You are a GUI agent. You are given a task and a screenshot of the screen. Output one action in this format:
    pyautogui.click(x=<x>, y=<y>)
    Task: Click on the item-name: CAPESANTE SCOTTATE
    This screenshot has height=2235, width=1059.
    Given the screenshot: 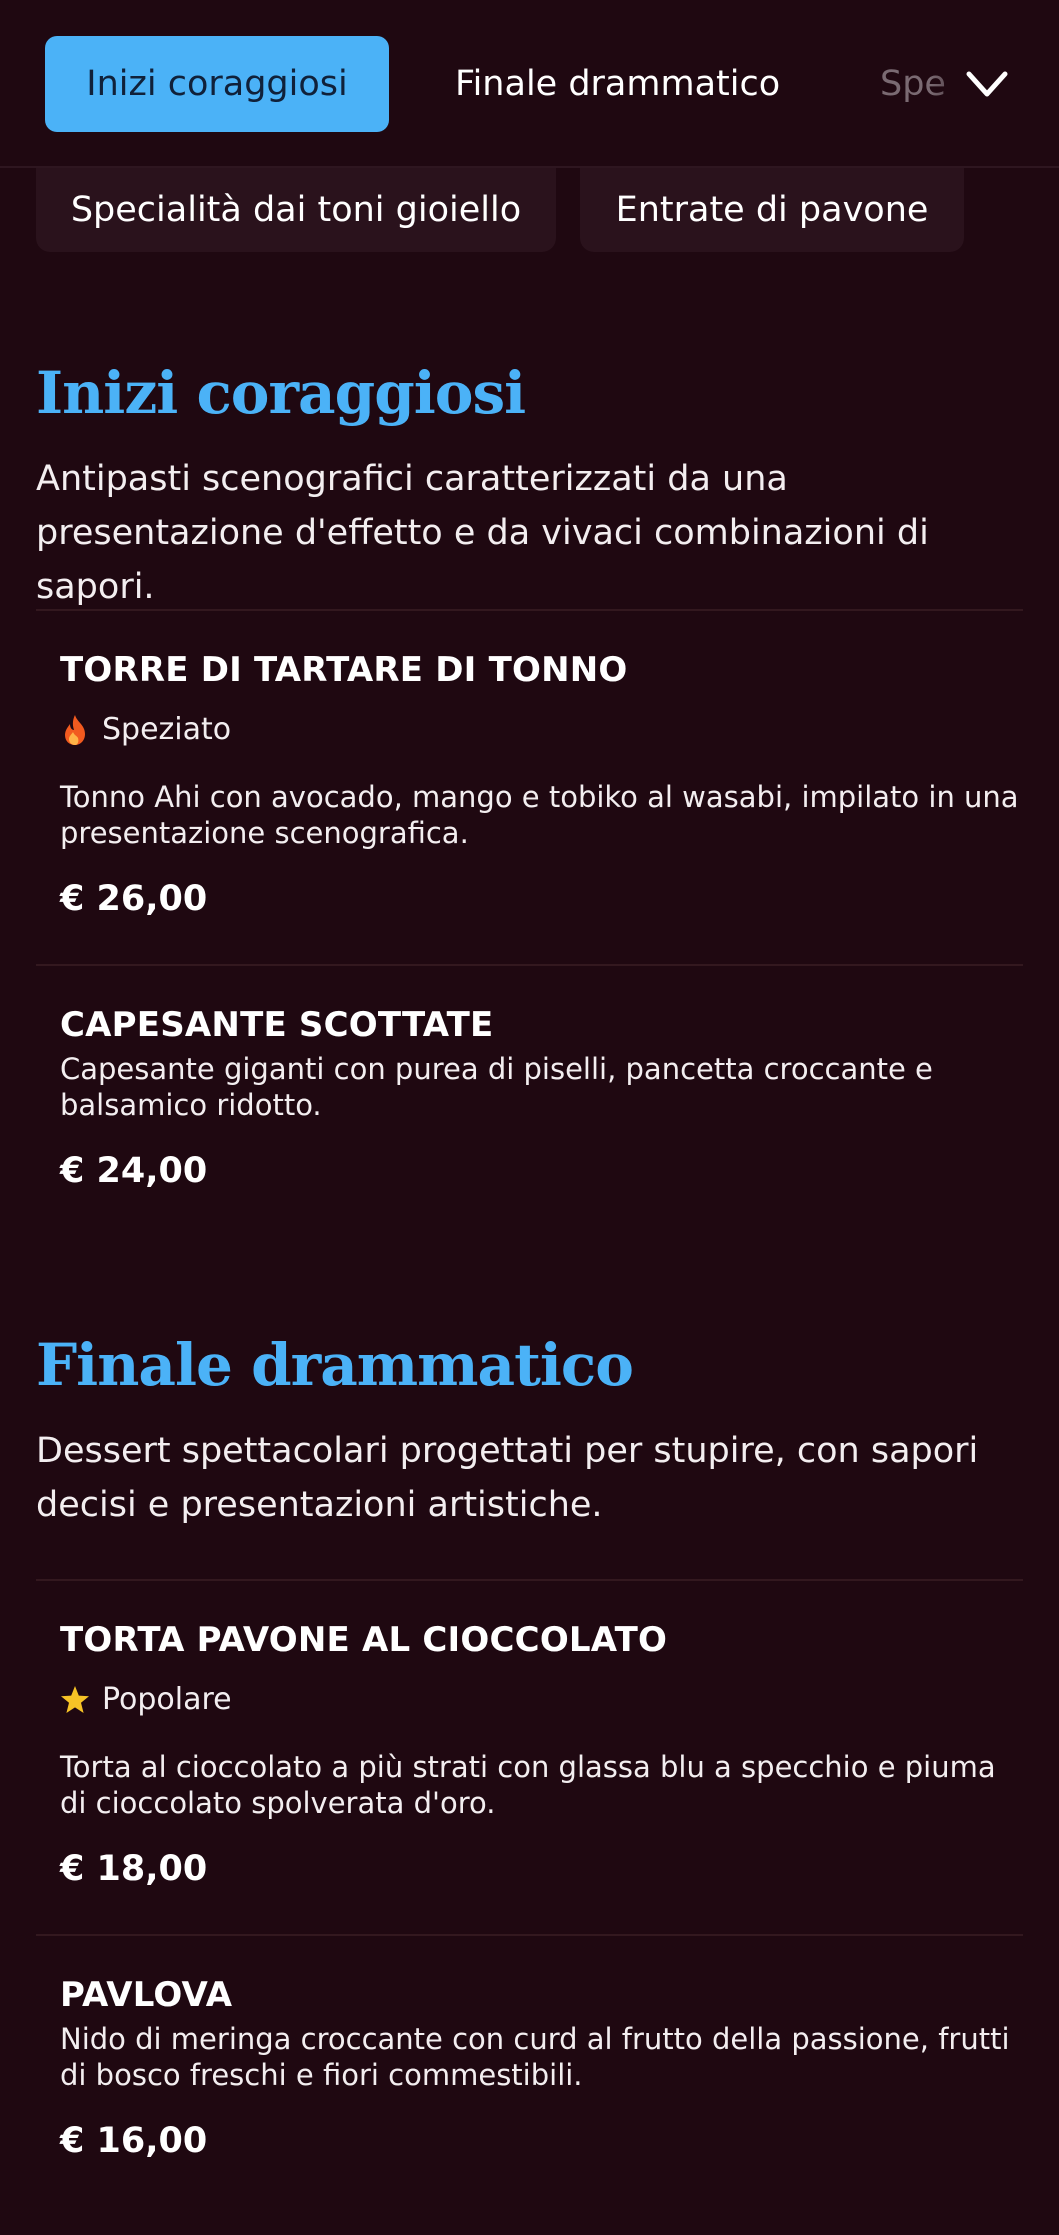 What is the action you would take?
    pyautogui.click(x=277, y=1025)
    